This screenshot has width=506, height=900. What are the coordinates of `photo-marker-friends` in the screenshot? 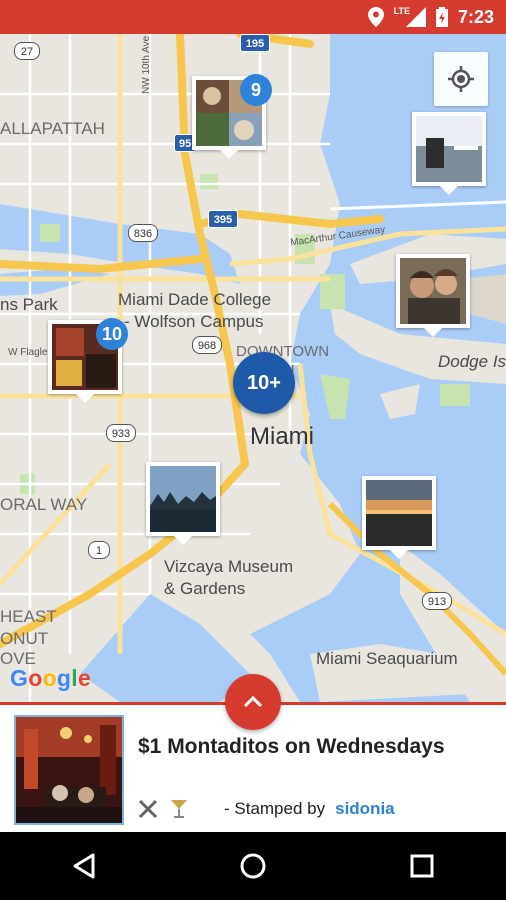 It's located at (433, 295).